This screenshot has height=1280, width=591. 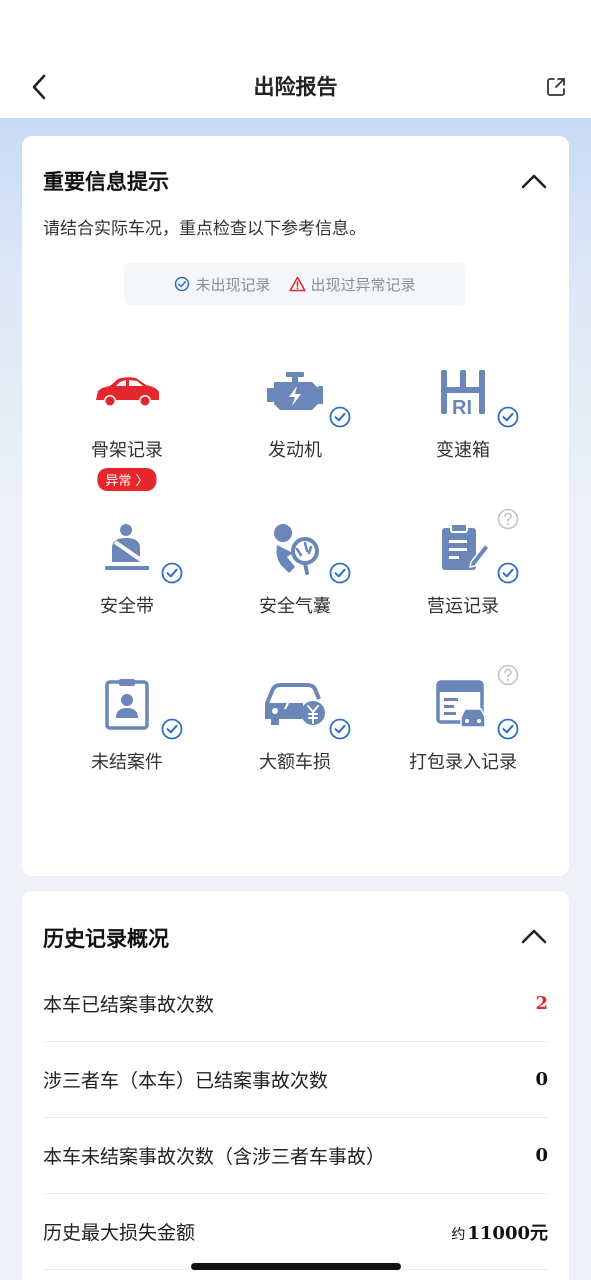 I want to click on item-seatbelt-label: 安全带, so click(x=127, y=606).